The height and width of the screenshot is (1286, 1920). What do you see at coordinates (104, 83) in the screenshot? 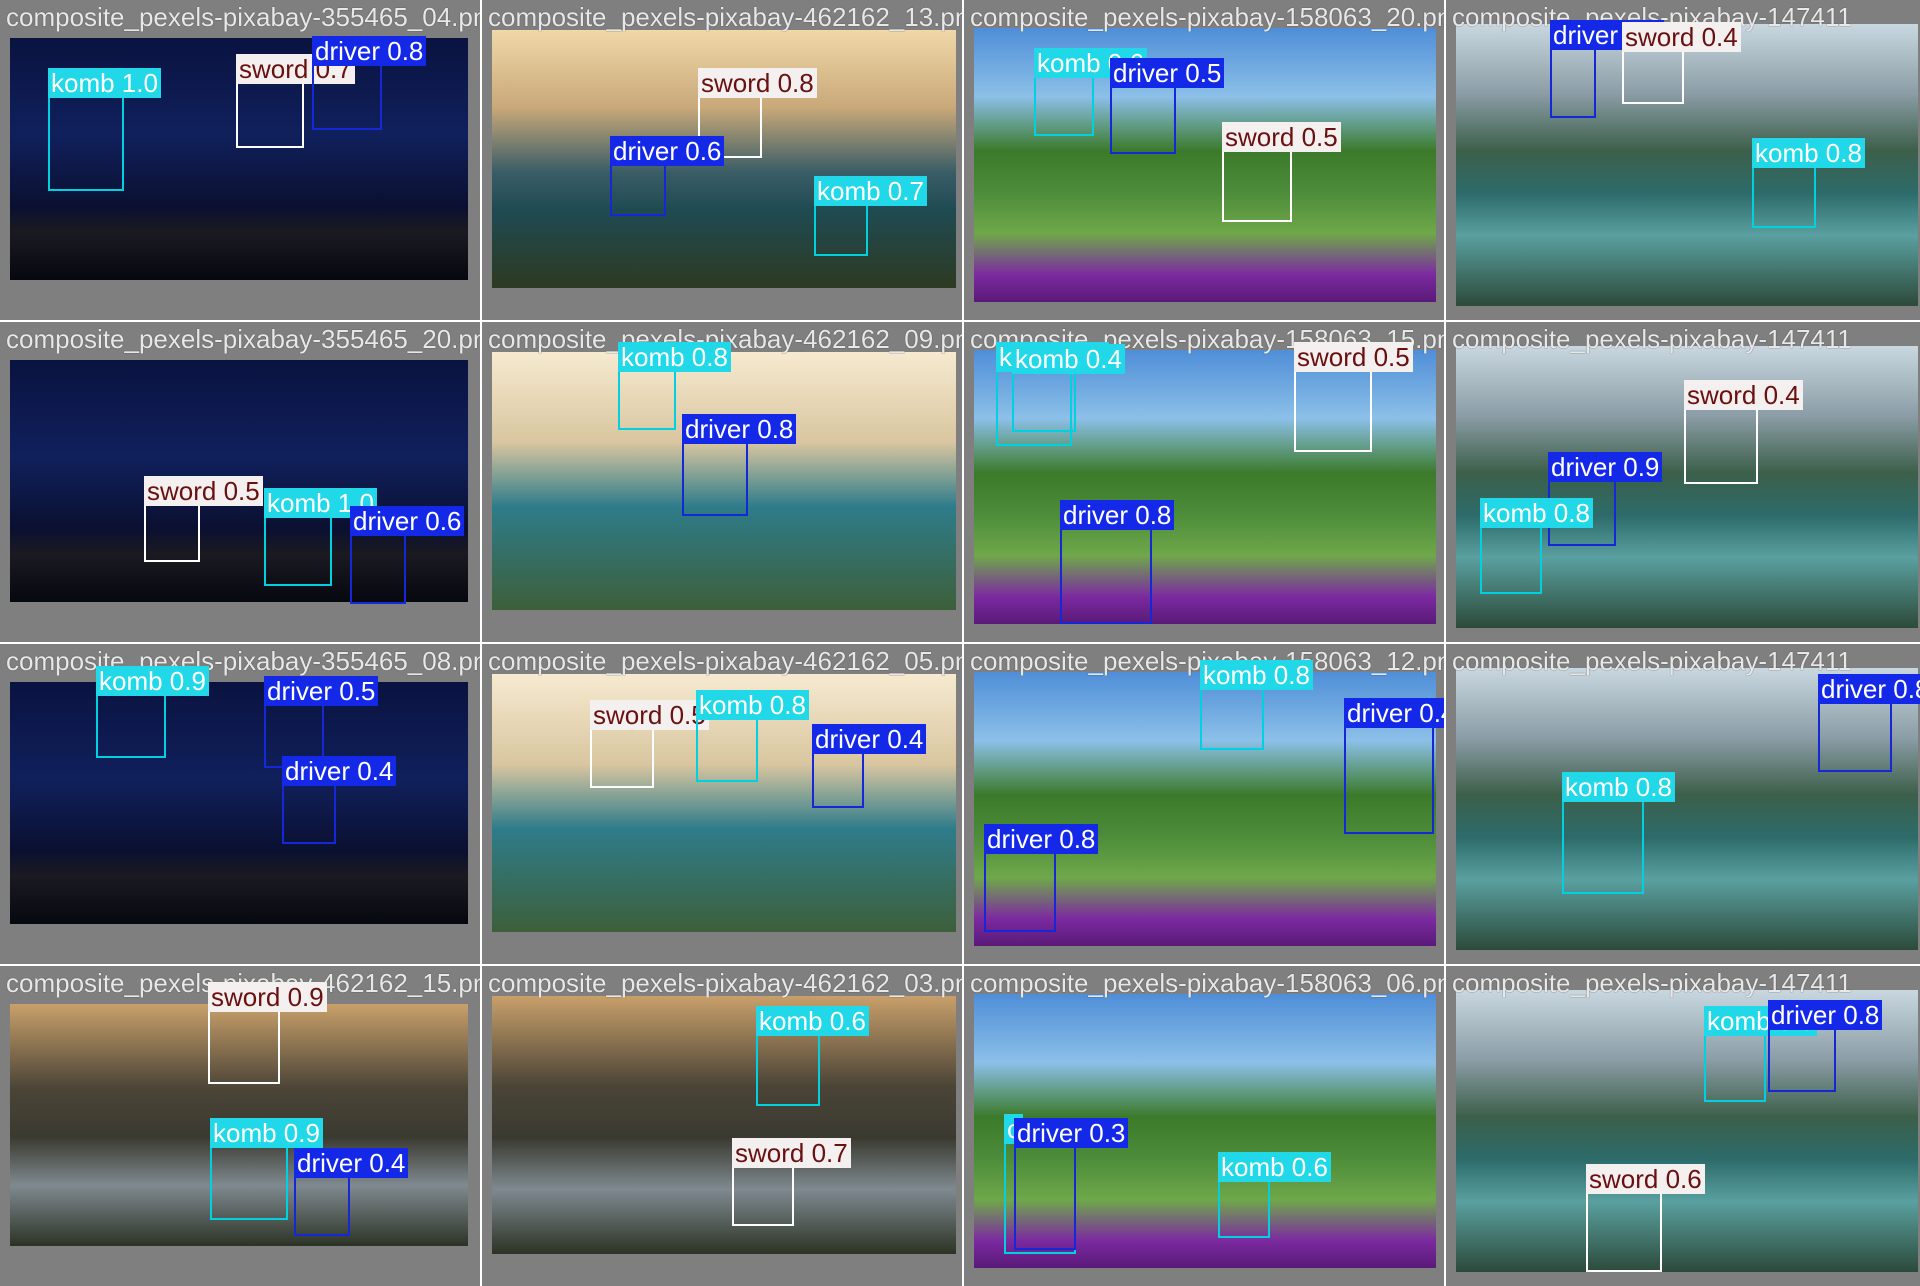
I see `detection-label: komb 1.0` at bounding box center [104, 83].